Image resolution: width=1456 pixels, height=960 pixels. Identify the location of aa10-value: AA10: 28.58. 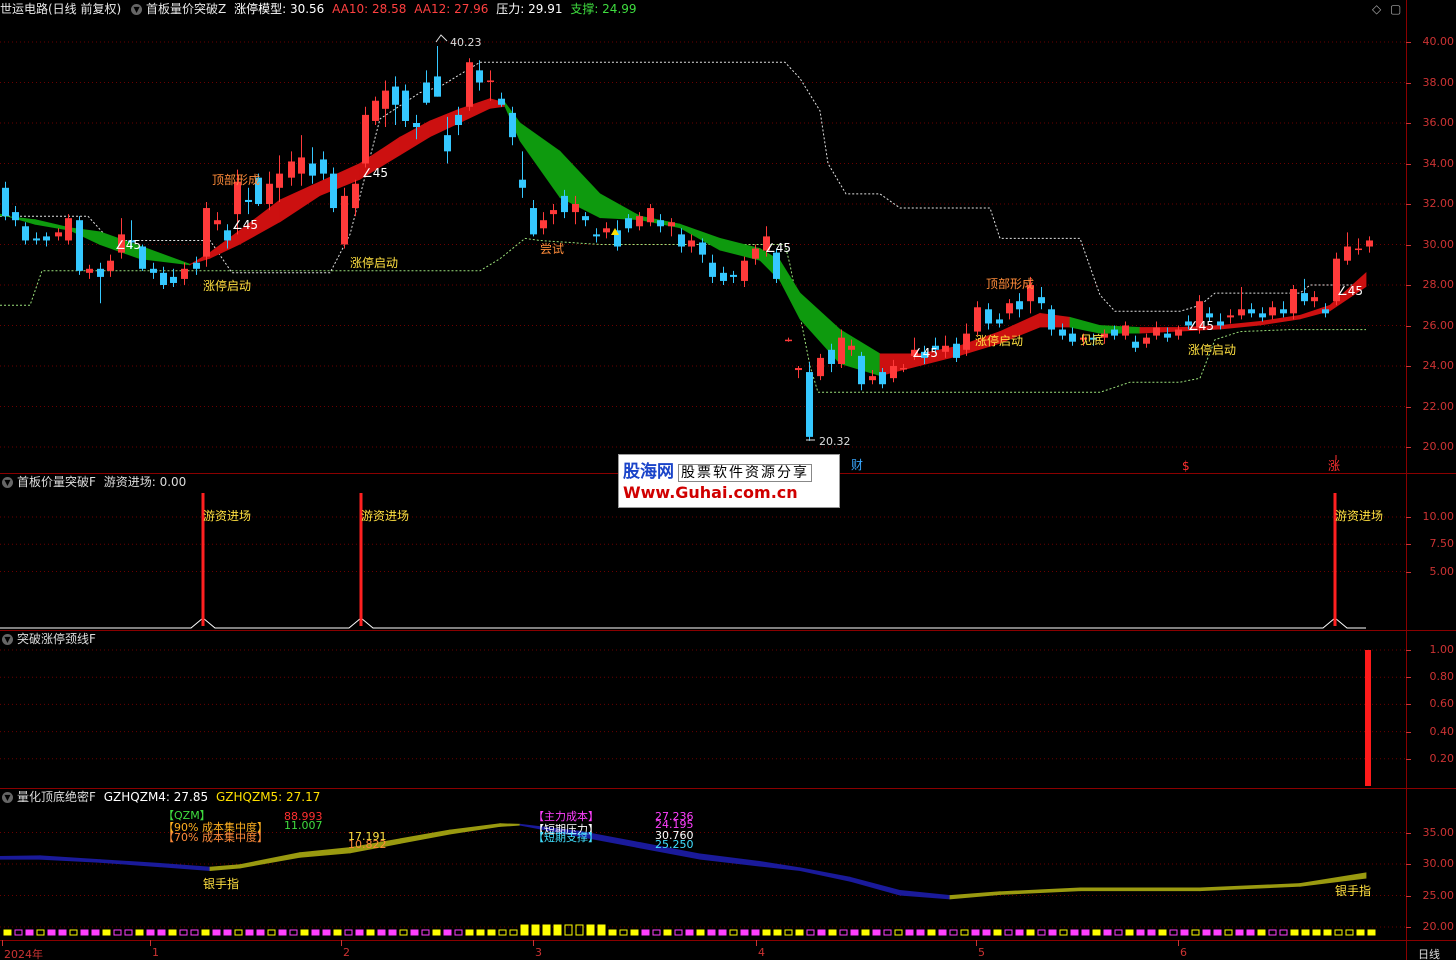
(369, 9).